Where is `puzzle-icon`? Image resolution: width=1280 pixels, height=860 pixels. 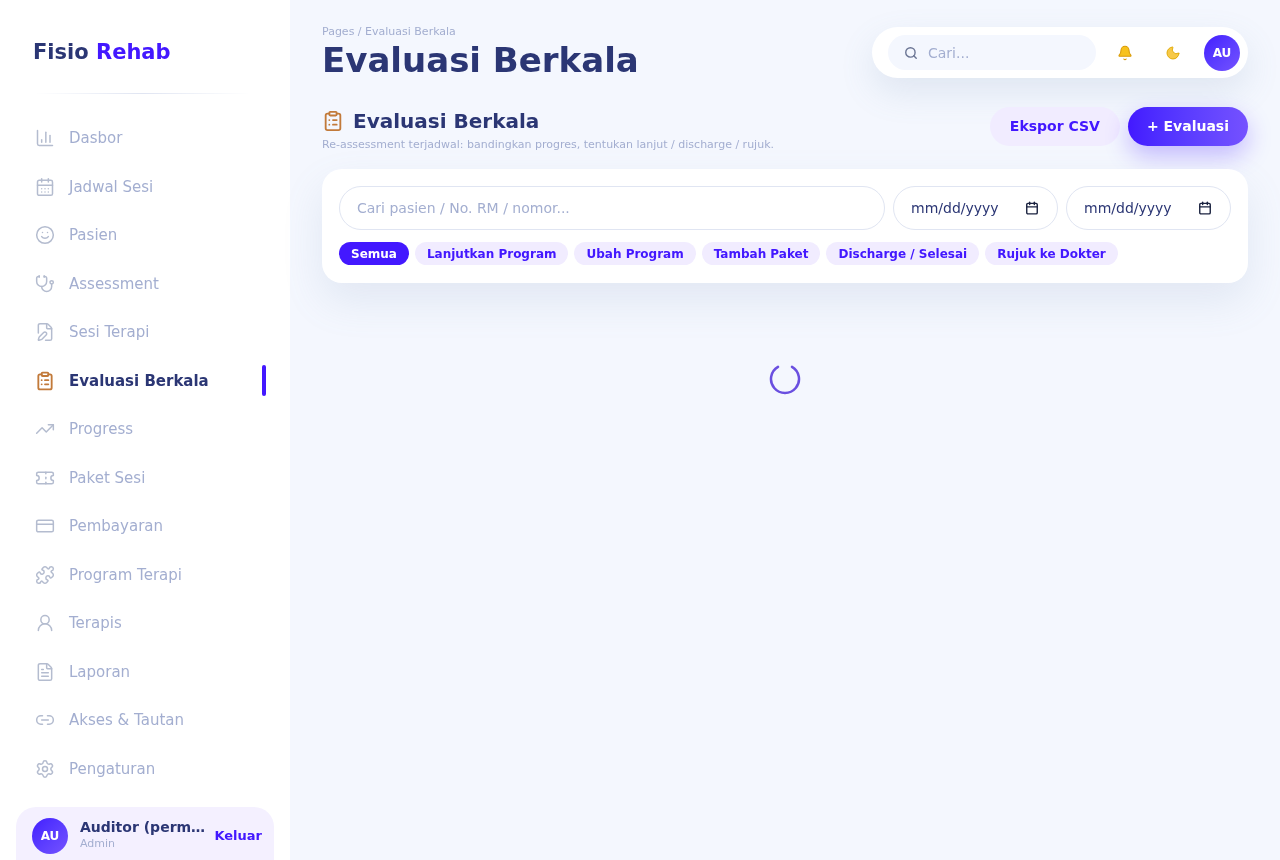 puzzle-icon is located at coordinates (45, 574).